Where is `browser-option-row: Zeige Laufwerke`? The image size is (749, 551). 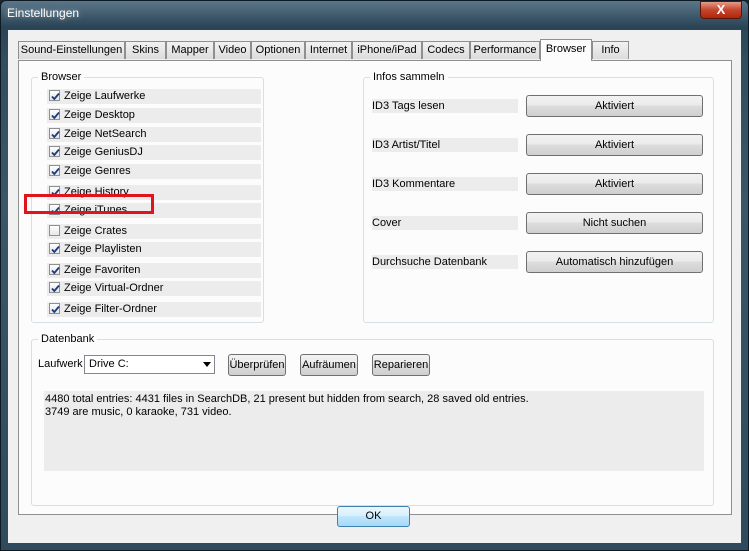
browser-option-row: Zeige Laufwerke is located at coordinates (154, 96).